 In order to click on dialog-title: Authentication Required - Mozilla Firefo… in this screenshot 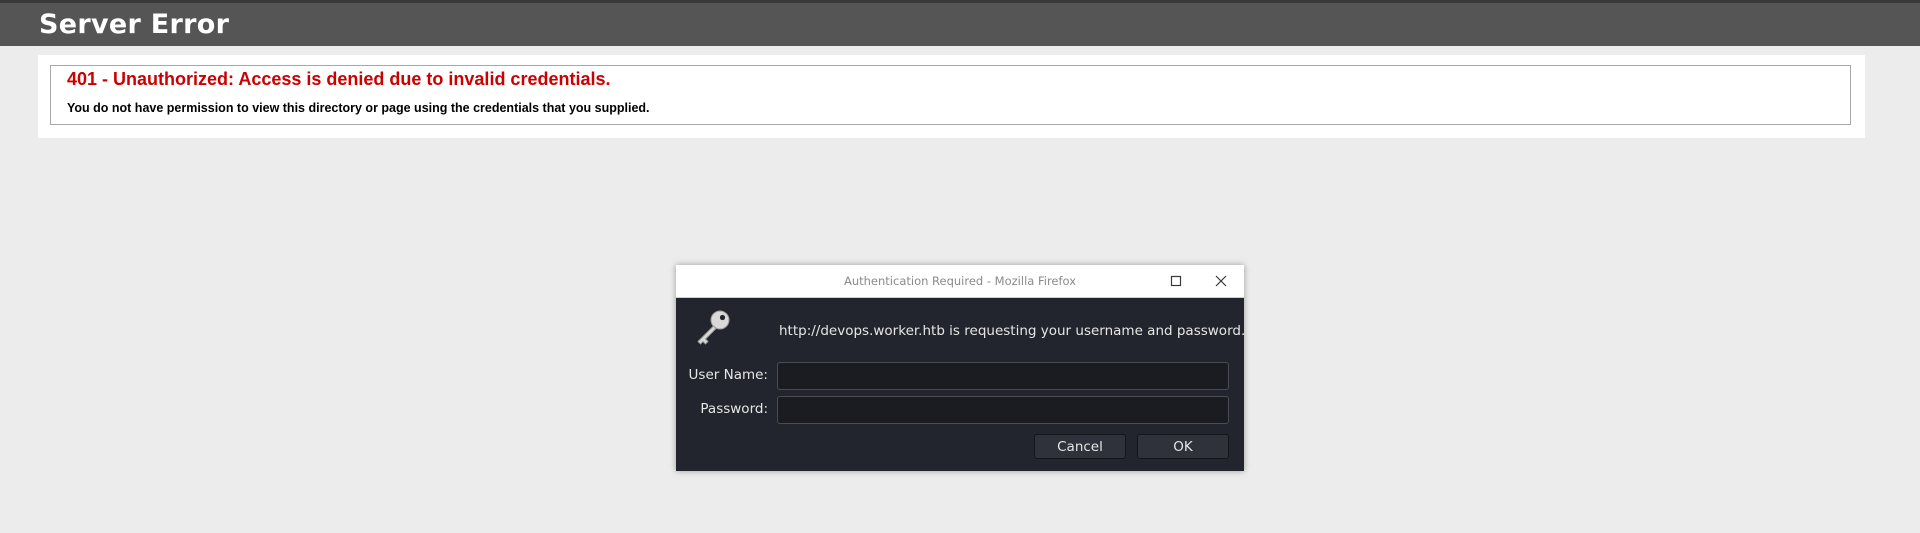, I will do `click(960, 281)`.